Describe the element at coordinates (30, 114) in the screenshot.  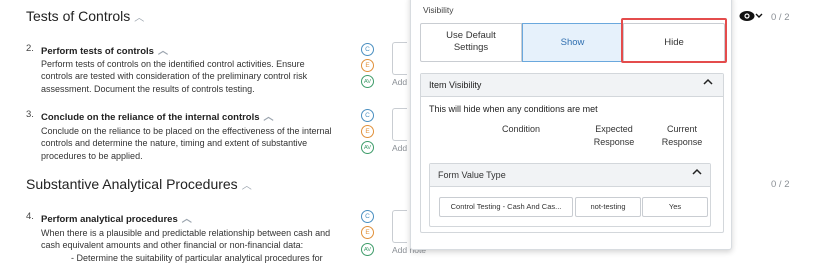
I see `step-number: 3.` at that location.